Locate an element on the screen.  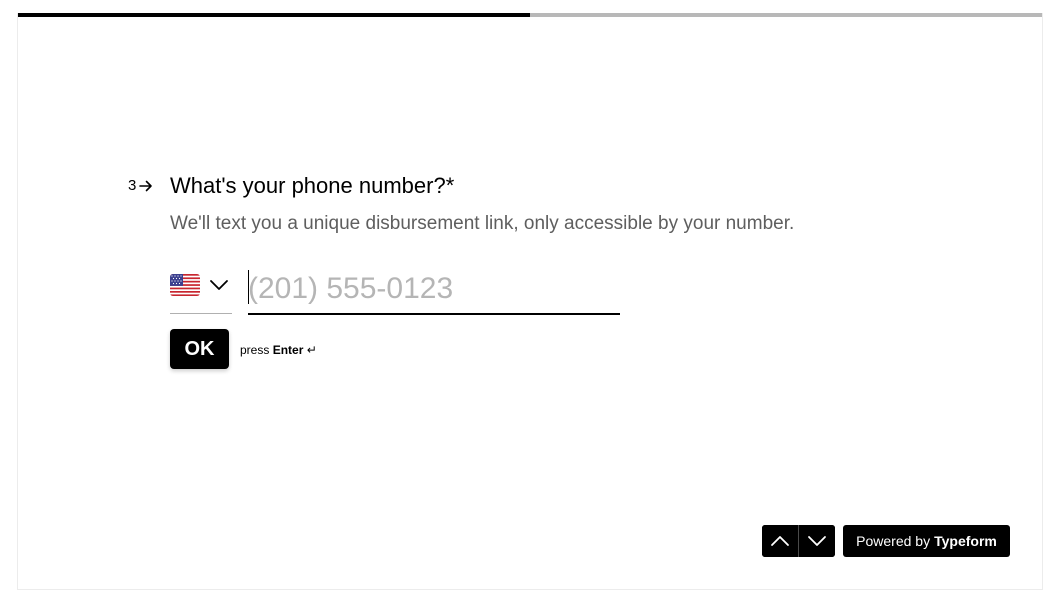
enter-hint-key: Enter is located at coordinates (288, 350).